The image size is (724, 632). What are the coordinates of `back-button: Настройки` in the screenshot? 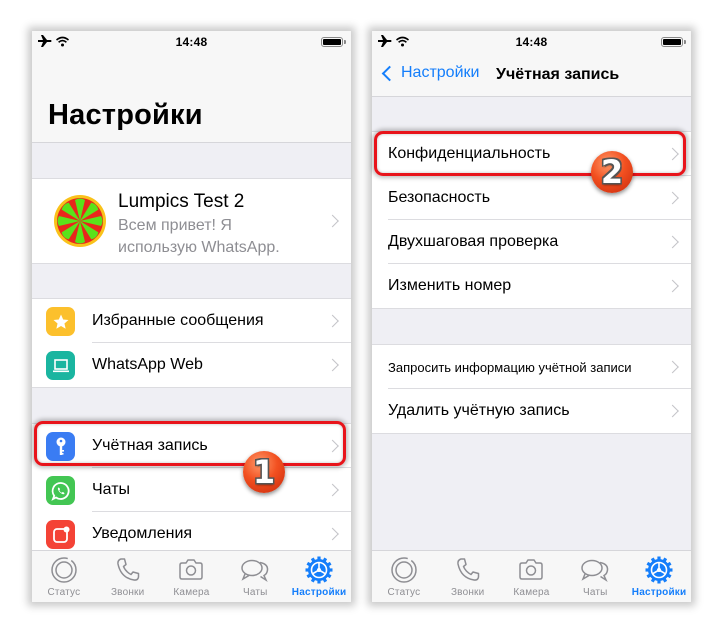 It's located at (429, 73).